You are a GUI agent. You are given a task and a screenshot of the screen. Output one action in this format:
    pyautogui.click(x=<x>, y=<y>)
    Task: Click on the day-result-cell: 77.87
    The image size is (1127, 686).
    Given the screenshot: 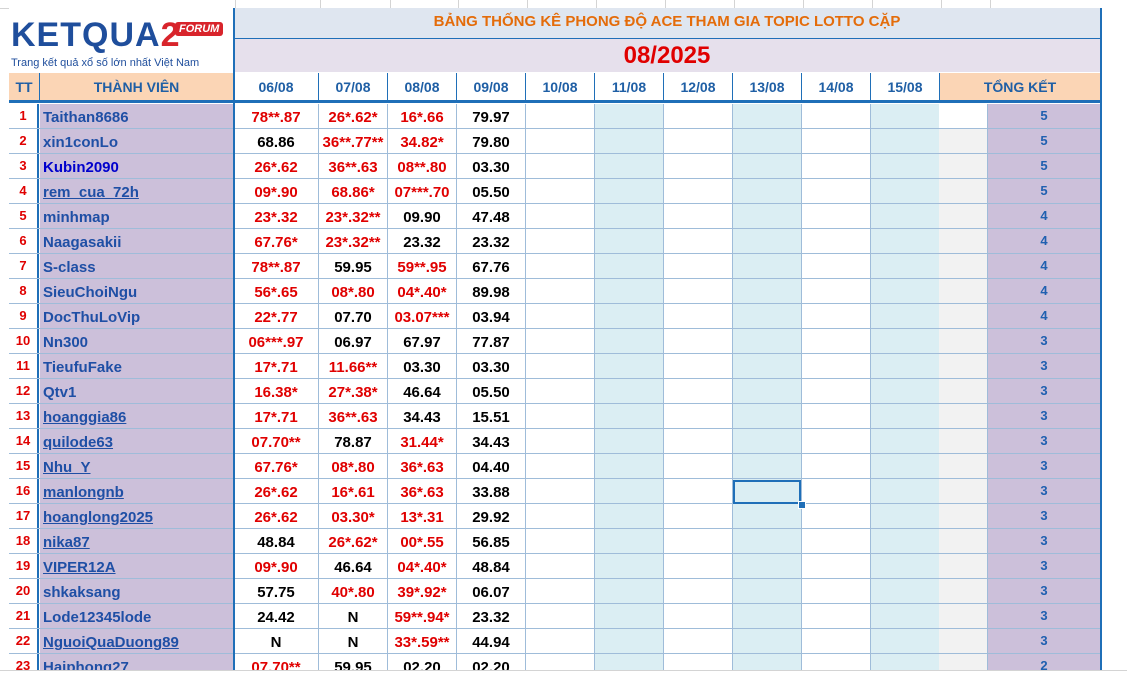 What is the action you would take?
    pyautogui.click(x=491, y=341)
    